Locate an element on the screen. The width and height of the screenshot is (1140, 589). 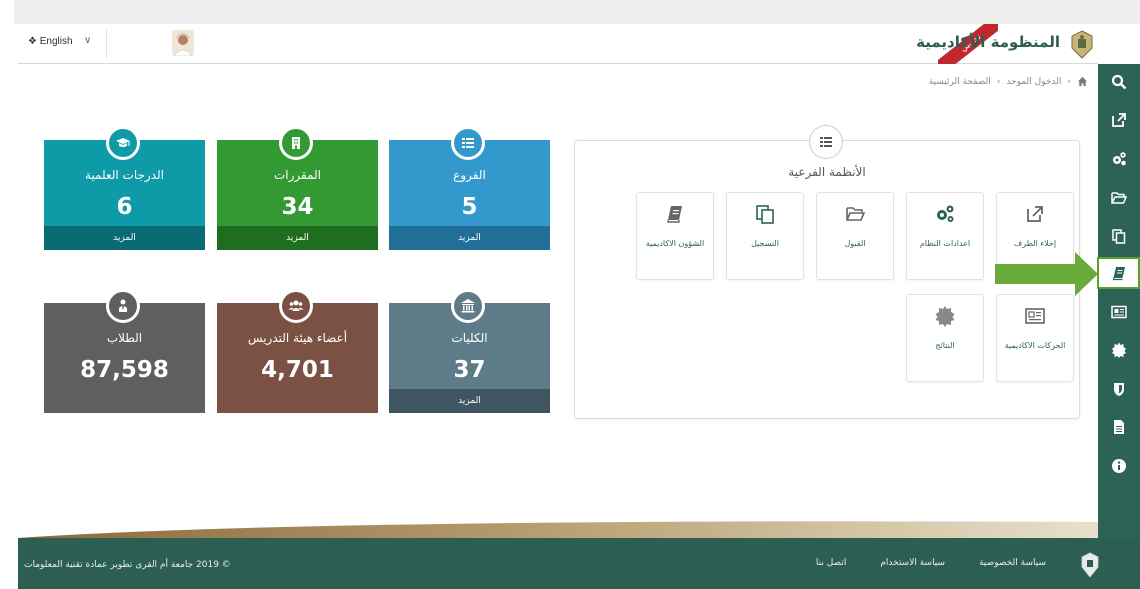
shield-icon is located at coordinates (1119, 389).